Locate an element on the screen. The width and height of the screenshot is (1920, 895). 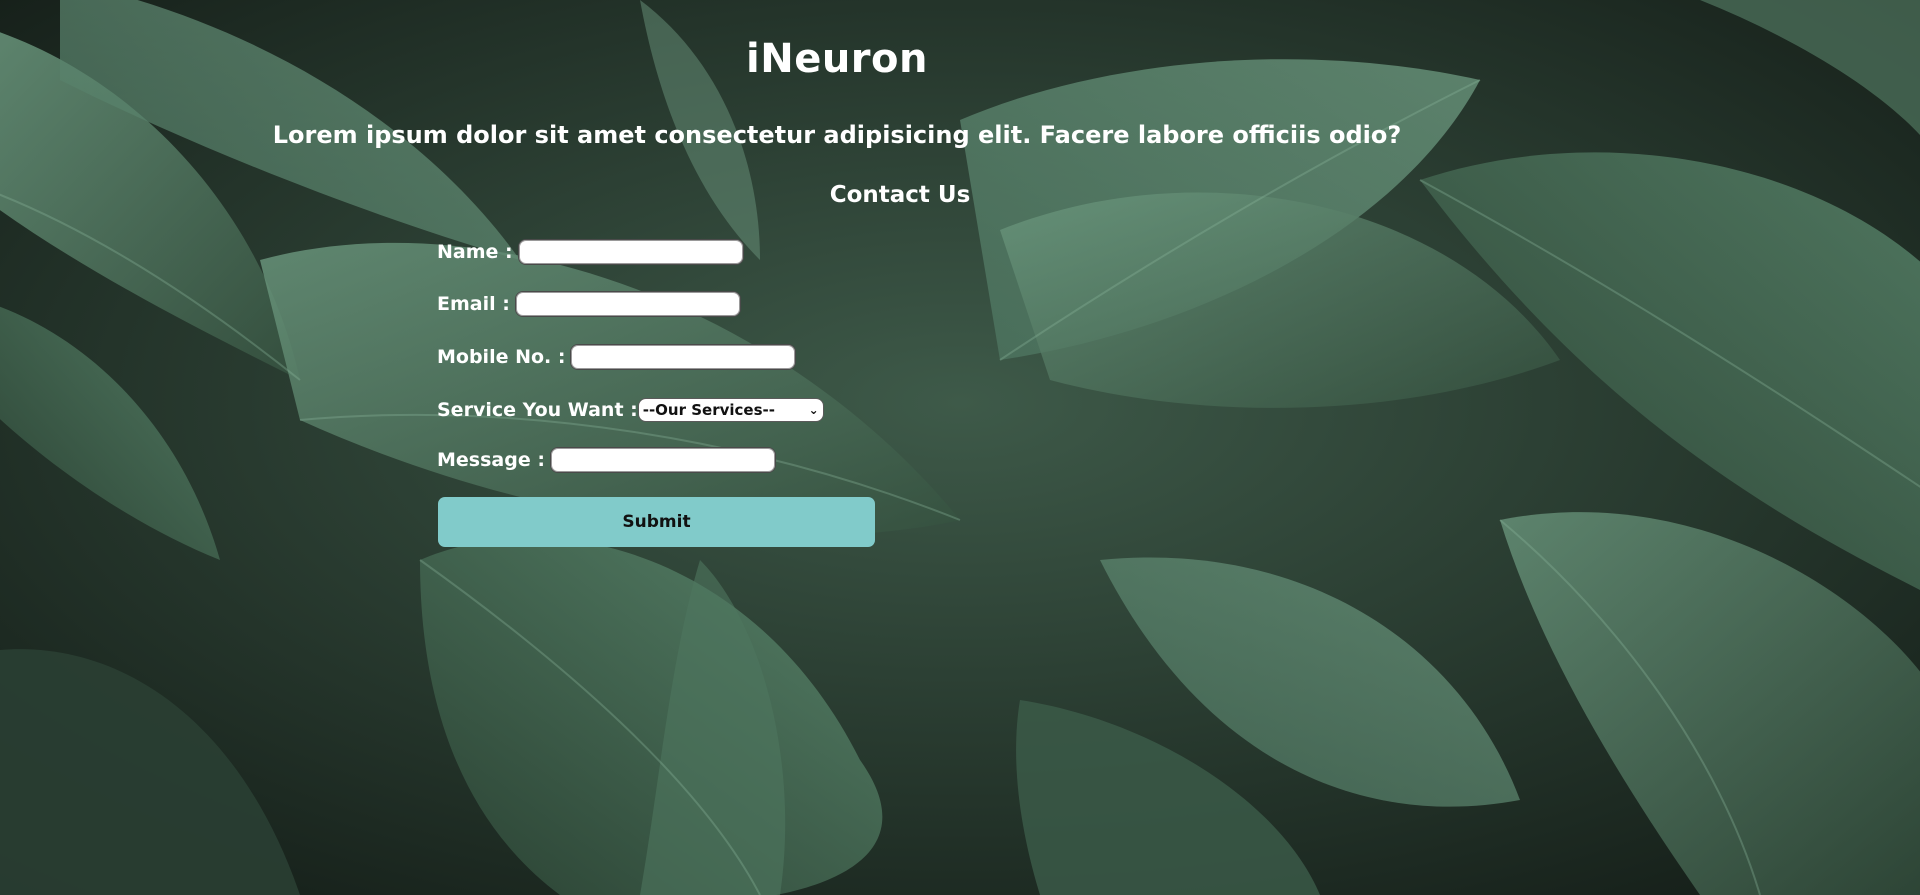
mobile-input is located at coordinates (683, 357).